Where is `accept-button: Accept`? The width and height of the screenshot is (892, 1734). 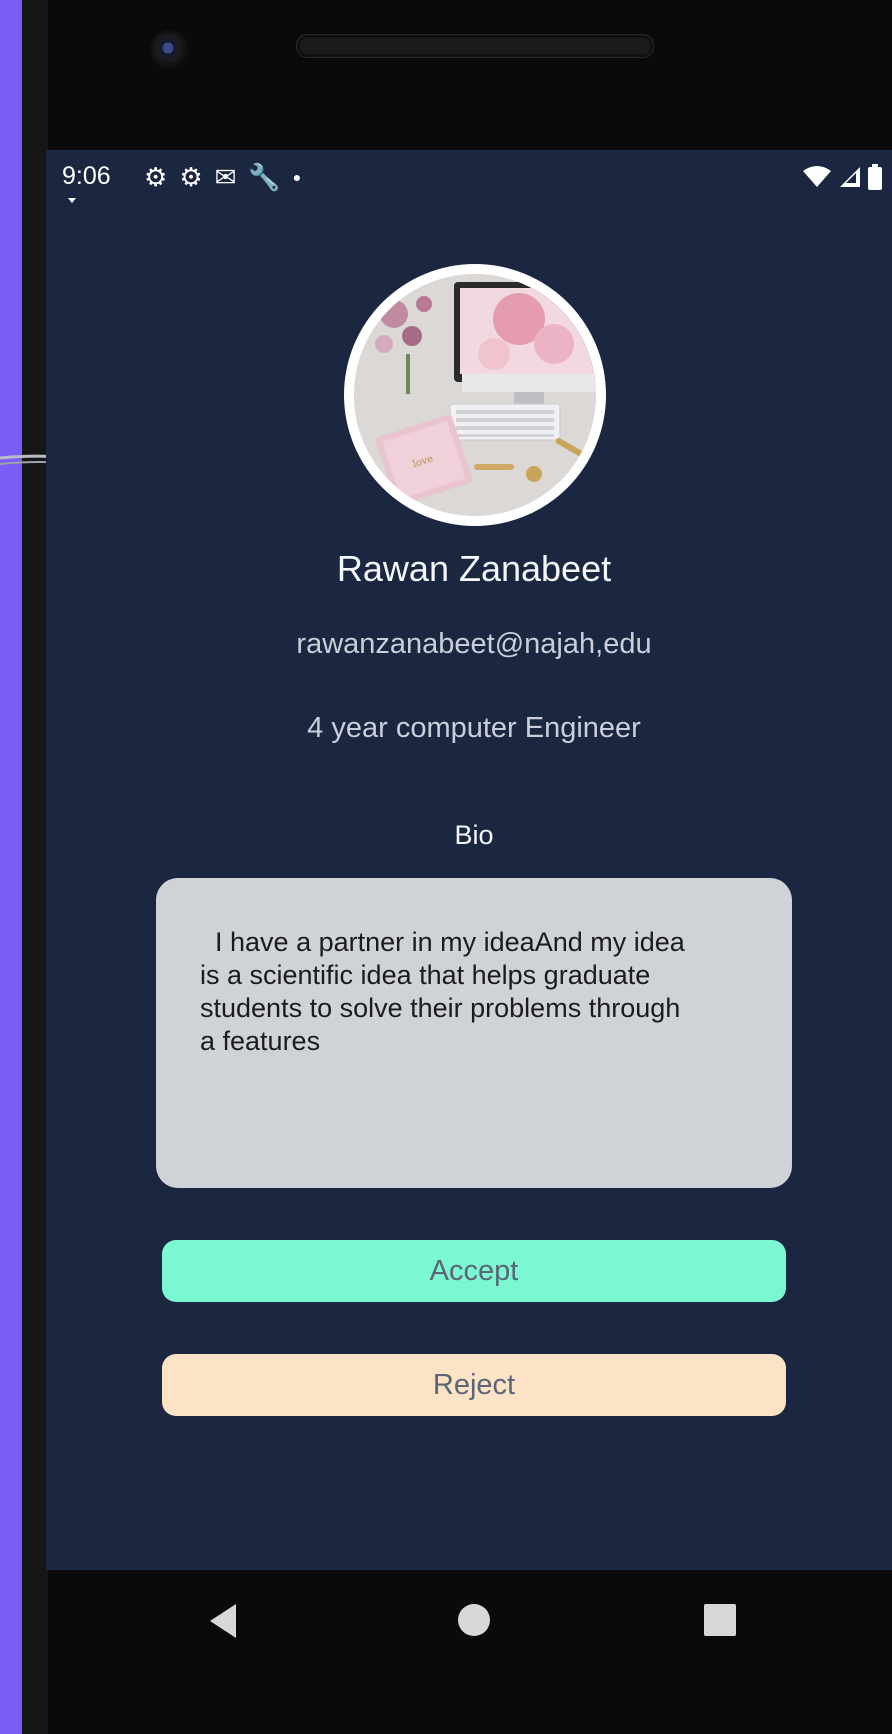 accept-button: Accept is located at coordinates (474, 1271).